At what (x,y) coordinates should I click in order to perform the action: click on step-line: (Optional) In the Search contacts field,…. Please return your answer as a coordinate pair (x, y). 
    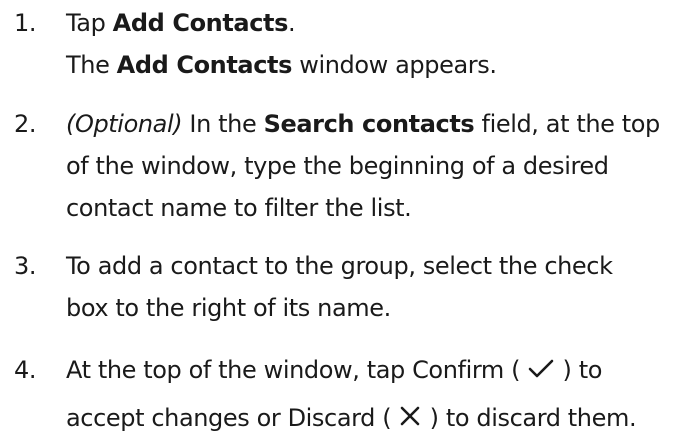
    Looking at the image, I should click on (369, 124).